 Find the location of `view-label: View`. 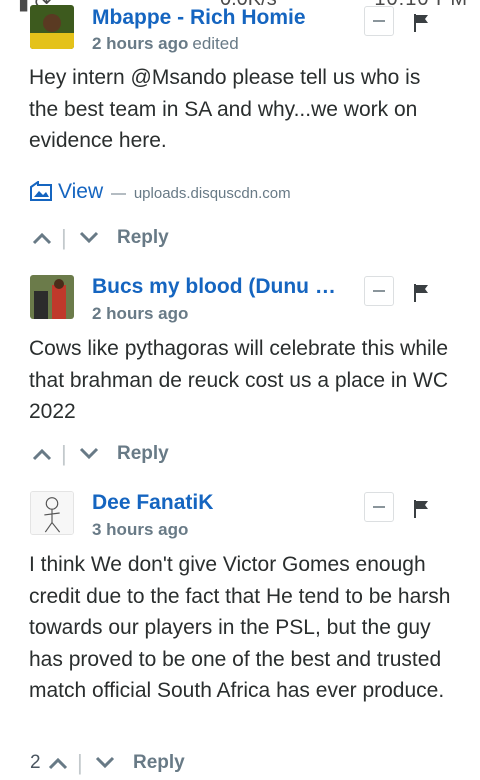

view-label: View is located at coordinates (80, 191).